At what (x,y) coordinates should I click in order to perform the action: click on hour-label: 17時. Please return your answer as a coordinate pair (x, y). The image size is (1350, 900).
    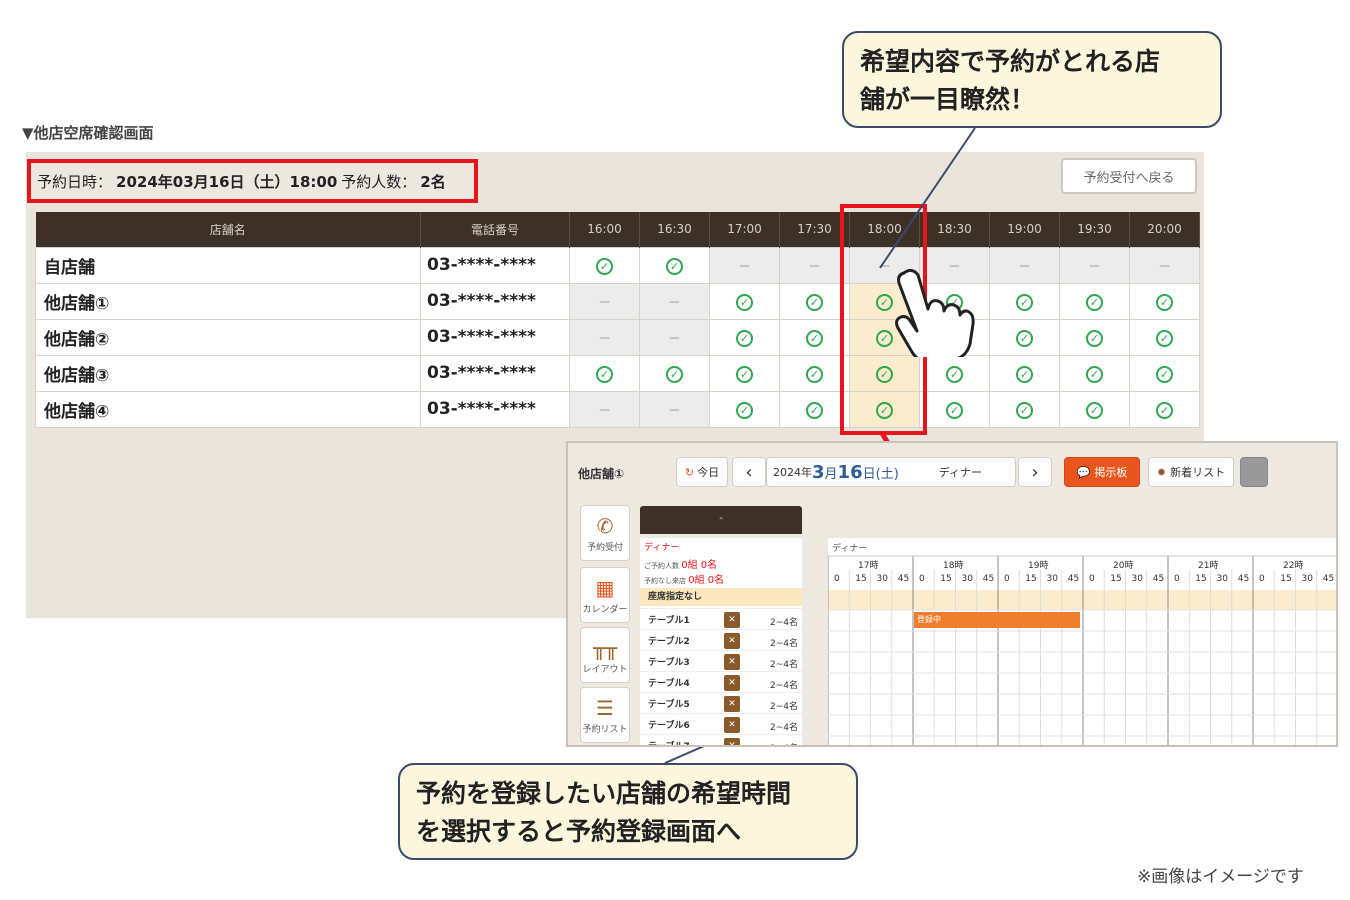
    Looking at the image, I should click on (868, 566).